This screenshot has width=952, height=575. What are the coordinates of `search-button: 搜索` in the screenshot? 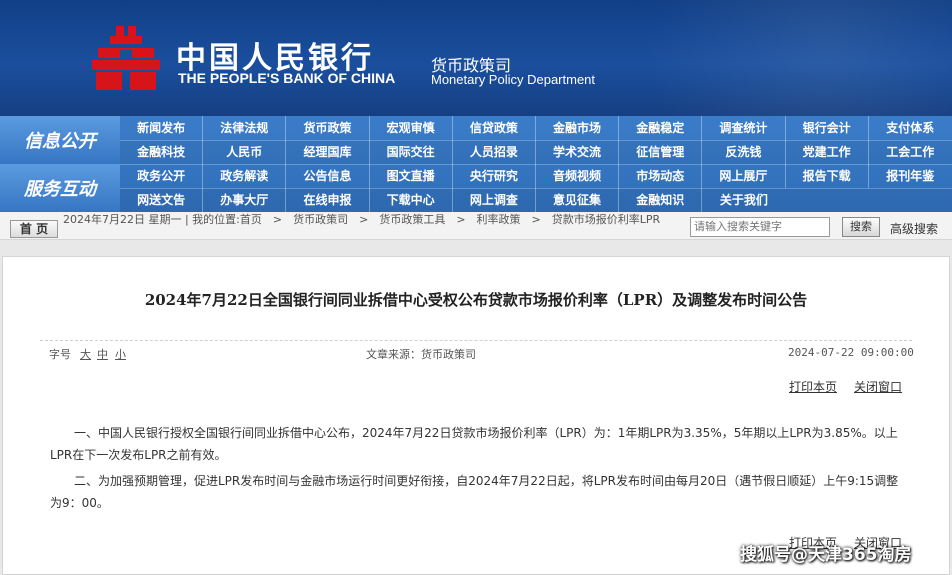 It's located at (861, 227).